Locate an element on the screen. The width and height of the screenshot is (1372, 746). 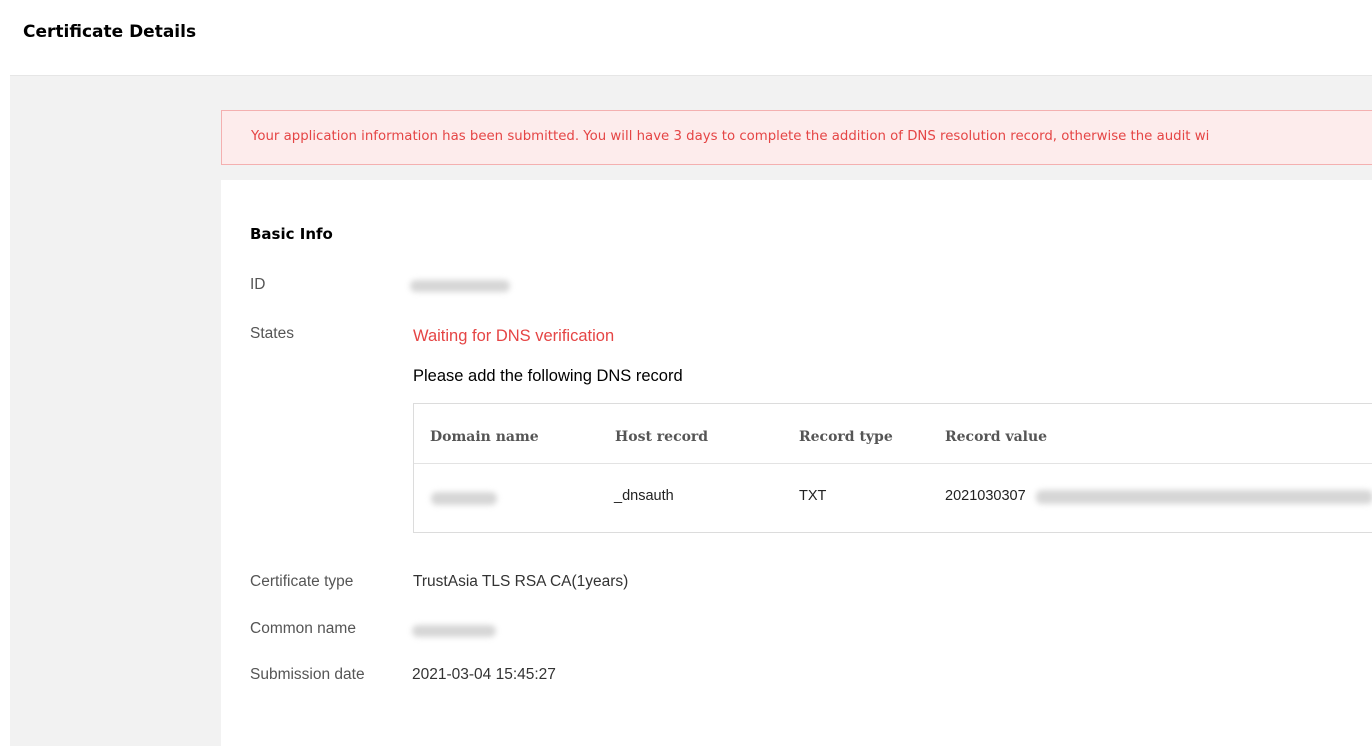
common-name-redacted is located at coordinates (454, 631).